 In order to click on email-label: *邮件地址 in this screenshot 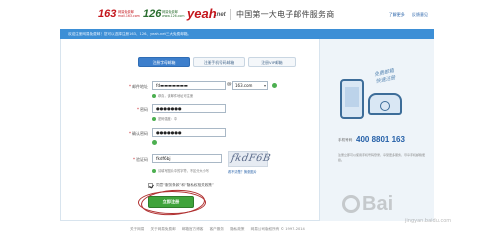, I will do `click(138, 86)`.